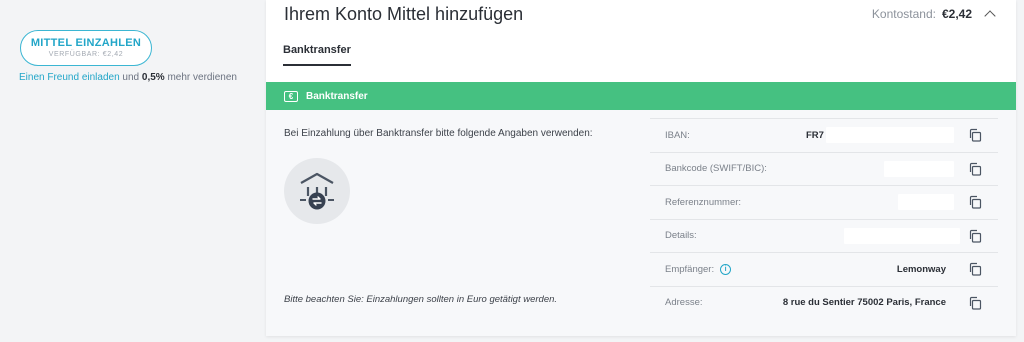 This screenshot has height=342, width=1024. Describe the element at coordinates (921, 269) in the screenshot. I see `recipient-value: Lemonway` at that location.